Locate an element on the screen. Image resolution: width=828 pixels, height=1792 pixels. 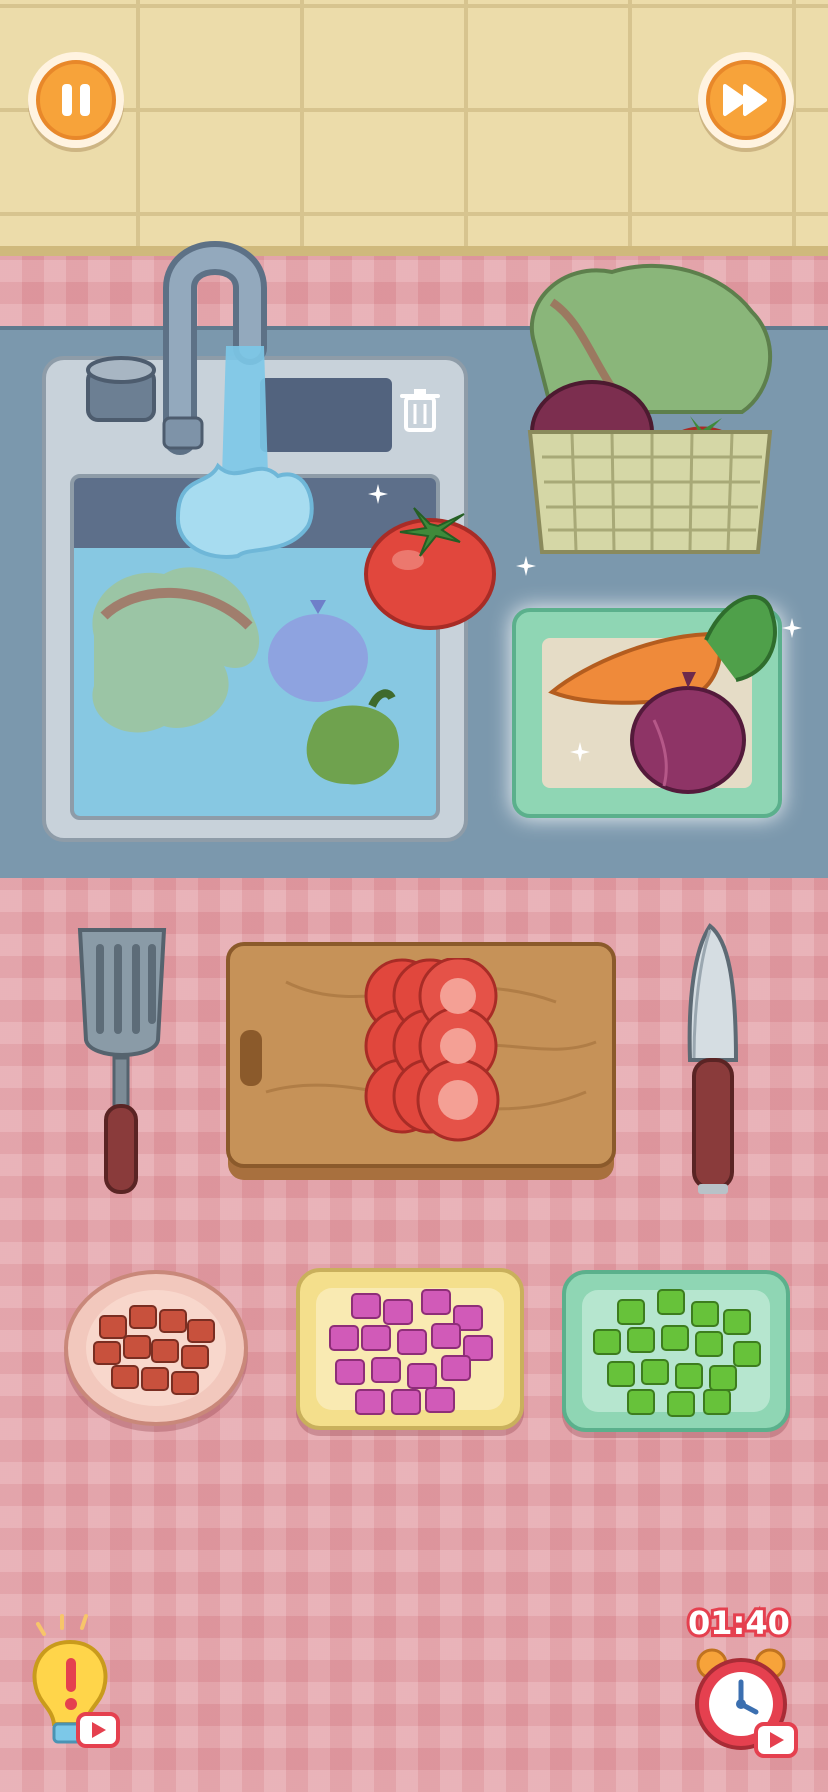
lettuce-in-water is located at coordinates (174, 651).